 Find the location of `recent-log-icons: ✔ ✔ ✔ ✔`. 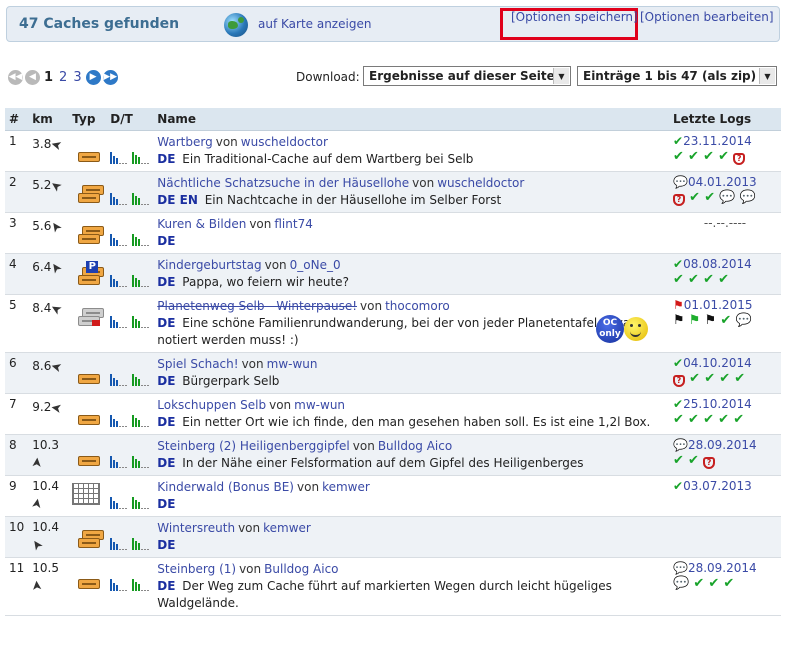

recent-log-icons: ✔ ✔ ✔ ✔ is located at coordinates (725, 279).